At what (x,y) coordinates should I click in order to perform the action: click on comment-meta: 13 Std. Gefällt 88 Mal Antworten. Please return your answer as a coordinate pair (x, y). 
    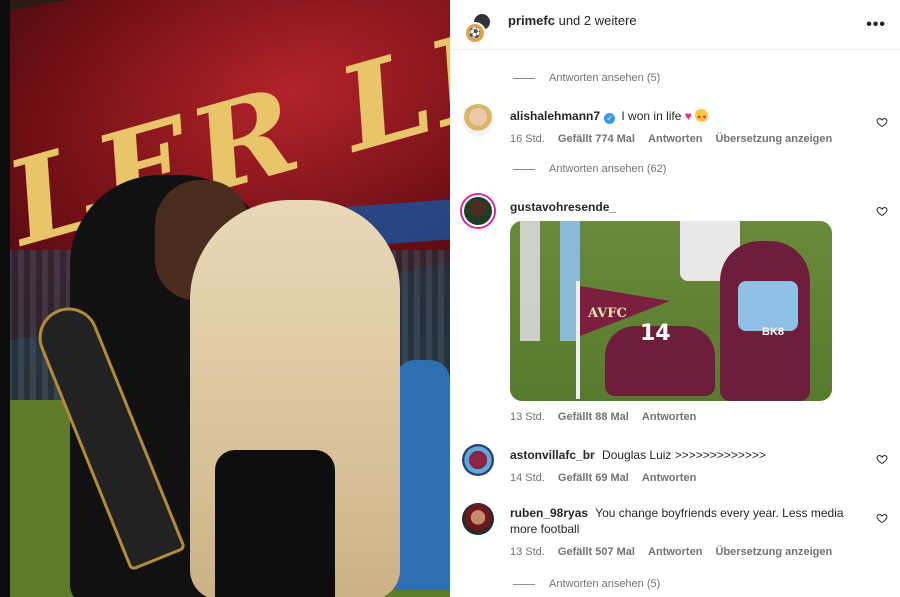
    Looking at the image, I should click on (685, 417).